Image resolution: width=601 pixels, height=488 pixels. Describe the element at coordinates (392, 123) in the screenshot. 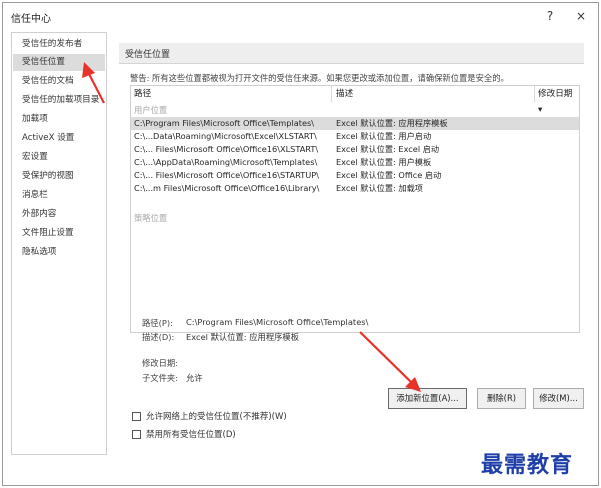

I see `row-description: Excel 默认位置: 应用程序模板` at that location.